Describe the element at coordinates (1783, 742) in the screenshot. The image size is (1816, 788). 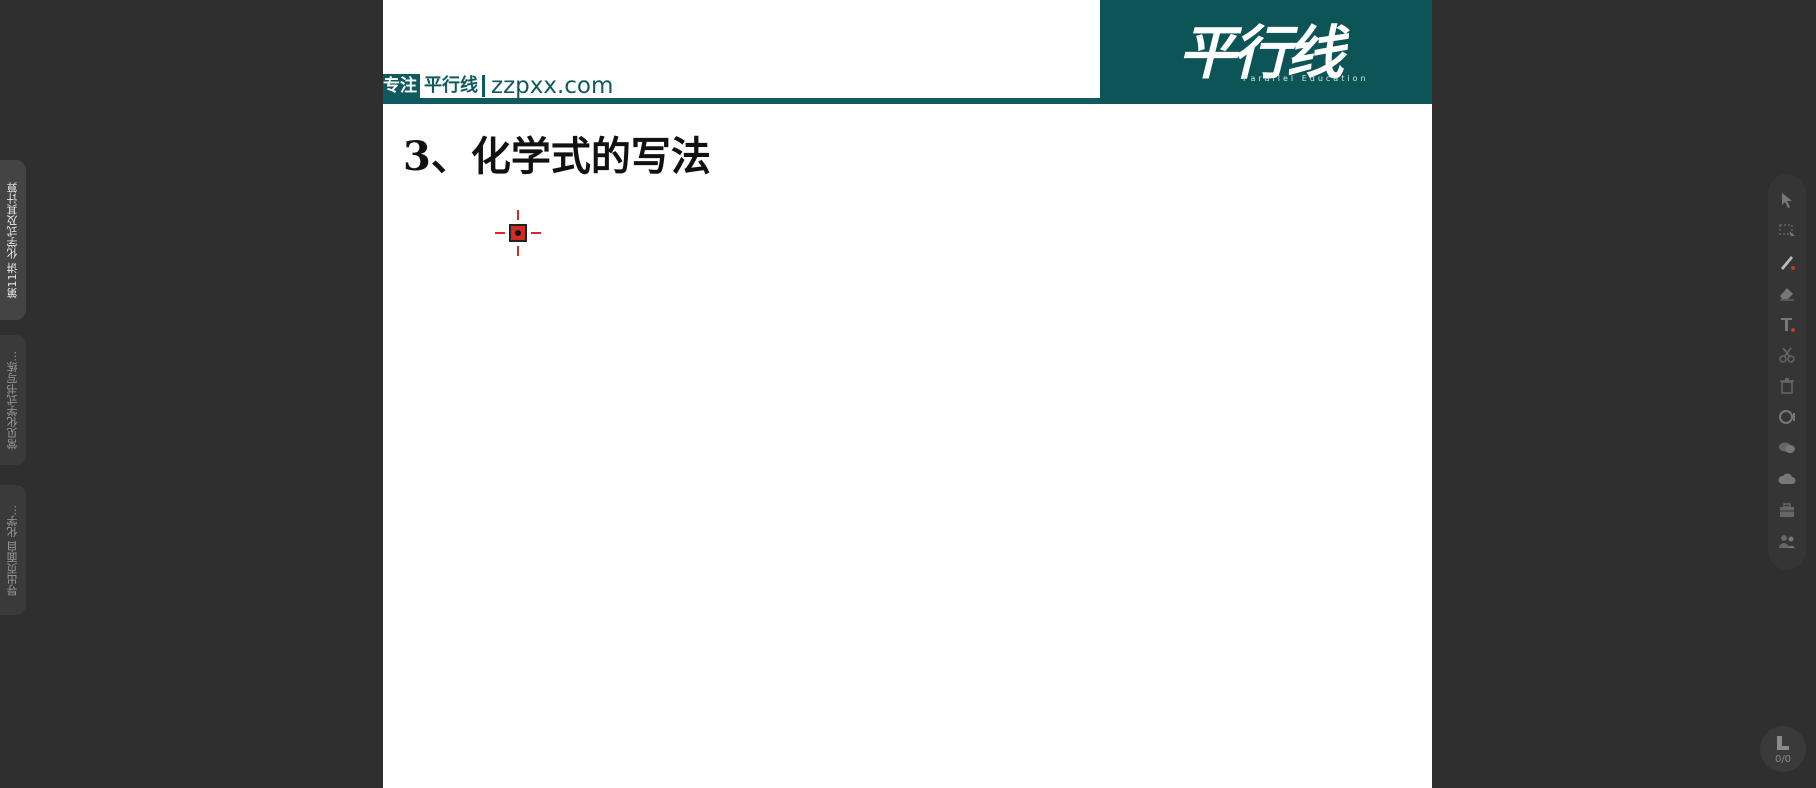
I see `page-icon` at that location.